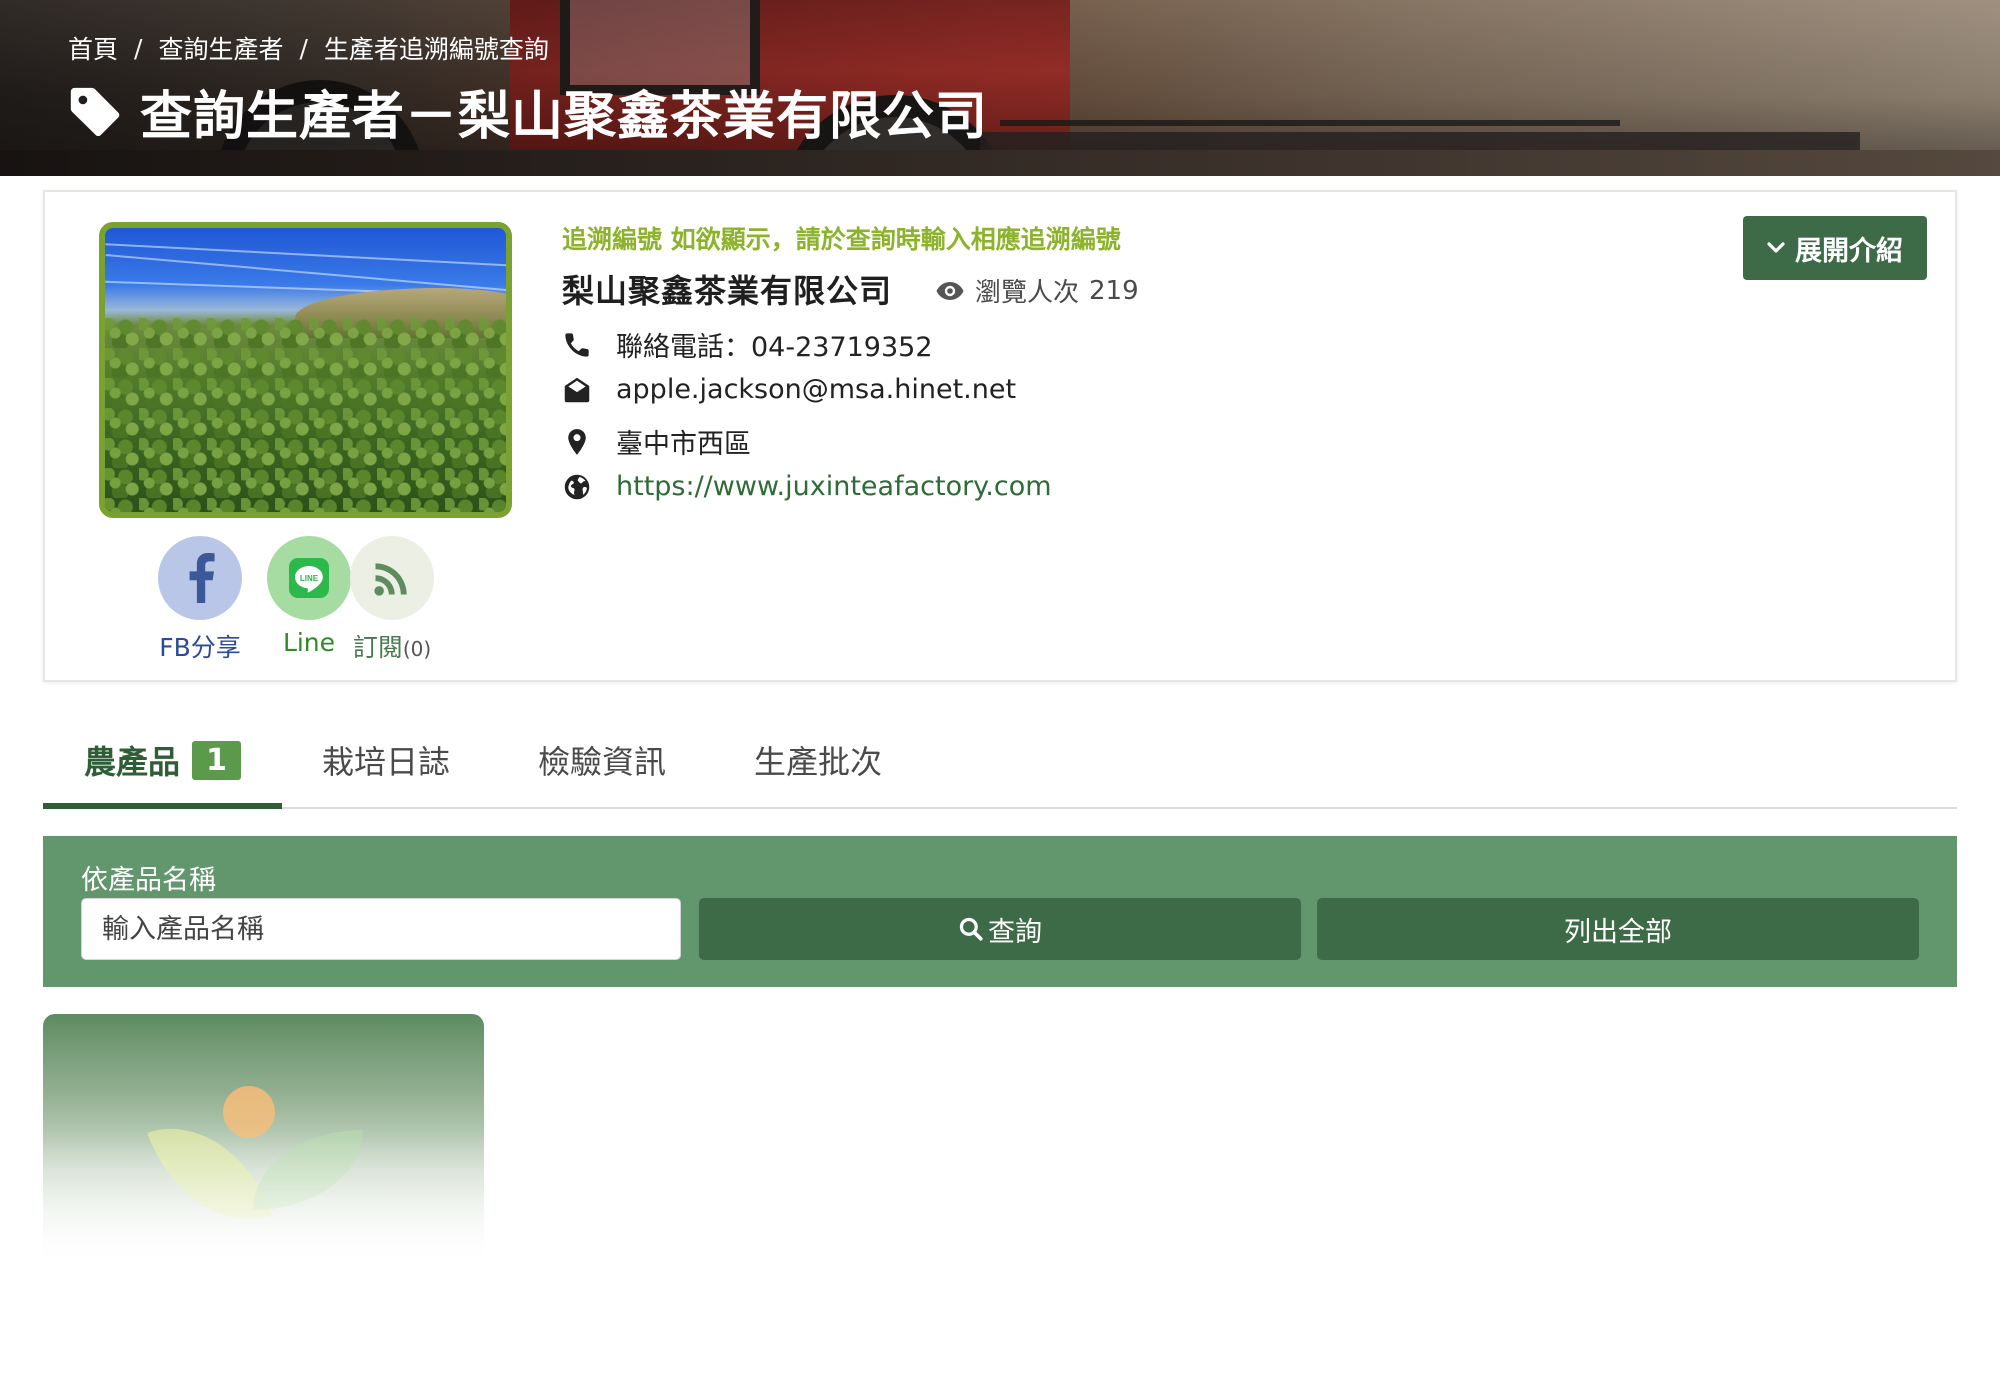 The height and width of the screenshot is (1388, 2000). I want to click on tab-cultivation-log: 栽培日誌, so click(386, 760).